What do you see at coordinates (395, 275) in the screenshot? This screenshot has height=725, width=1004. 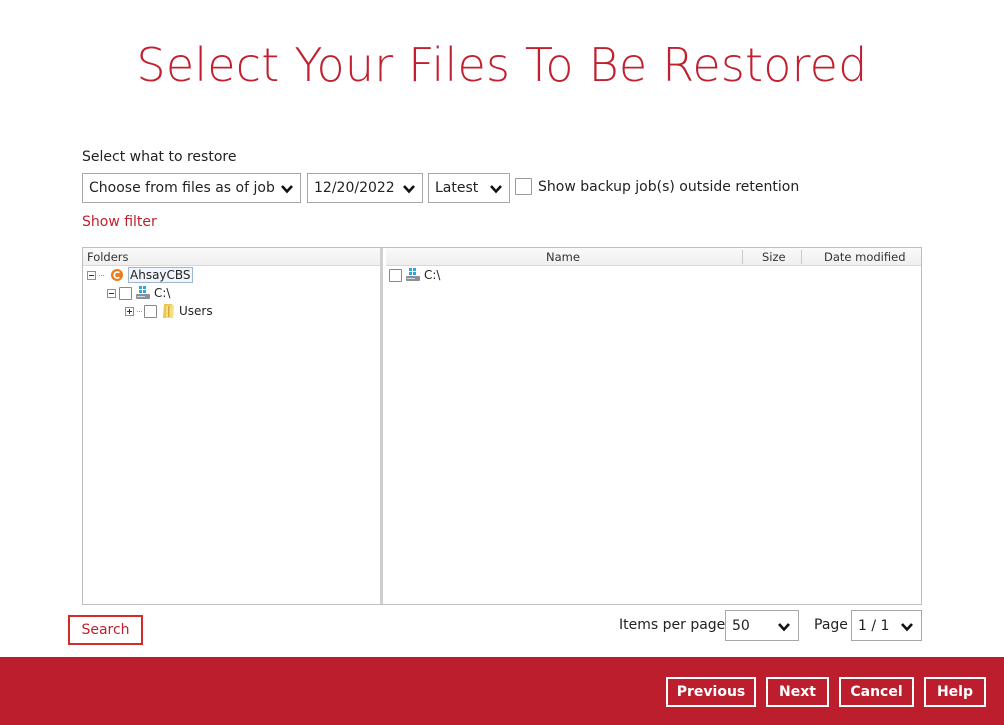 I see `file-checkbox` at bounding box center [395, 275].